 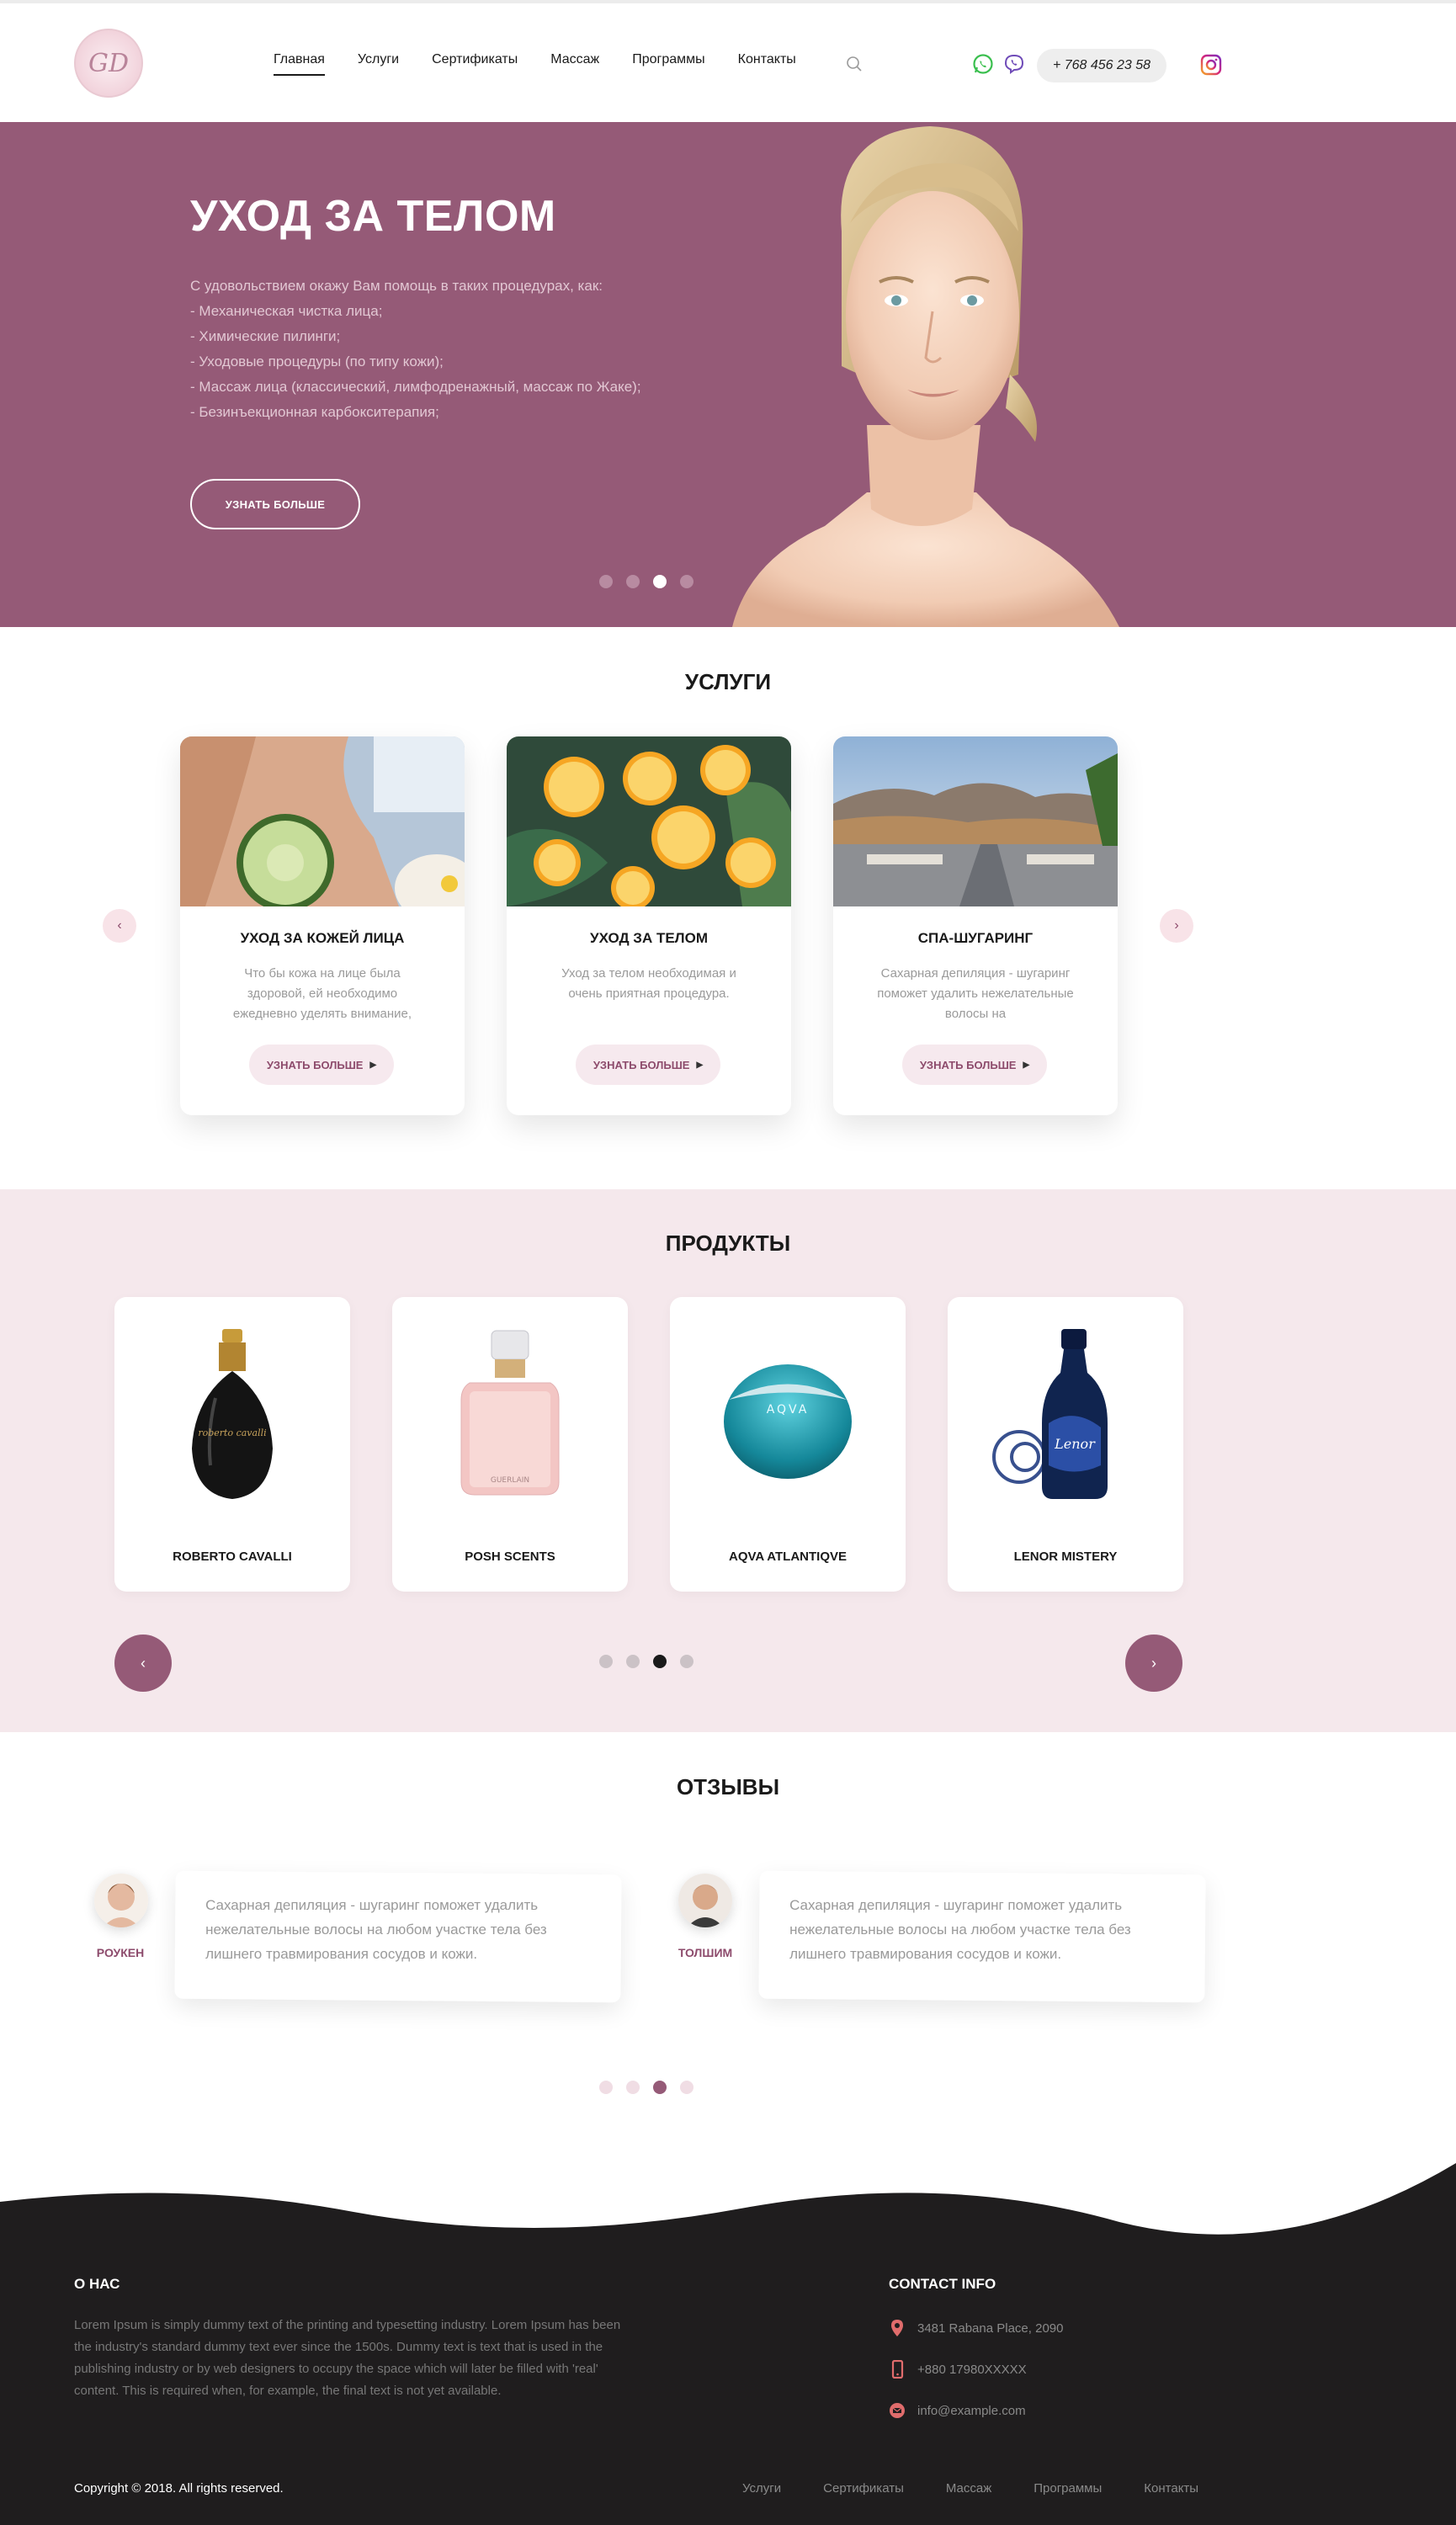 I want to click on product-card: GUERLAIN POSH SCENTS, so click(x=510, y=1444).